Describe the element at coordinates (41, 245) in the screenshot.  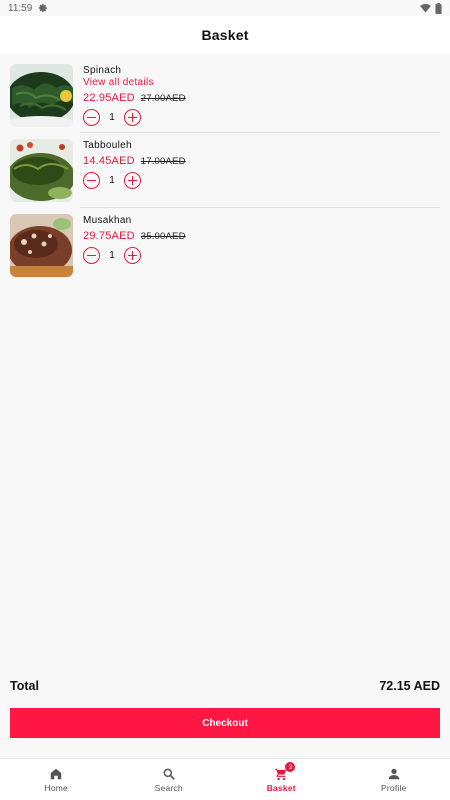
I see `musakhan-photo` at that location.